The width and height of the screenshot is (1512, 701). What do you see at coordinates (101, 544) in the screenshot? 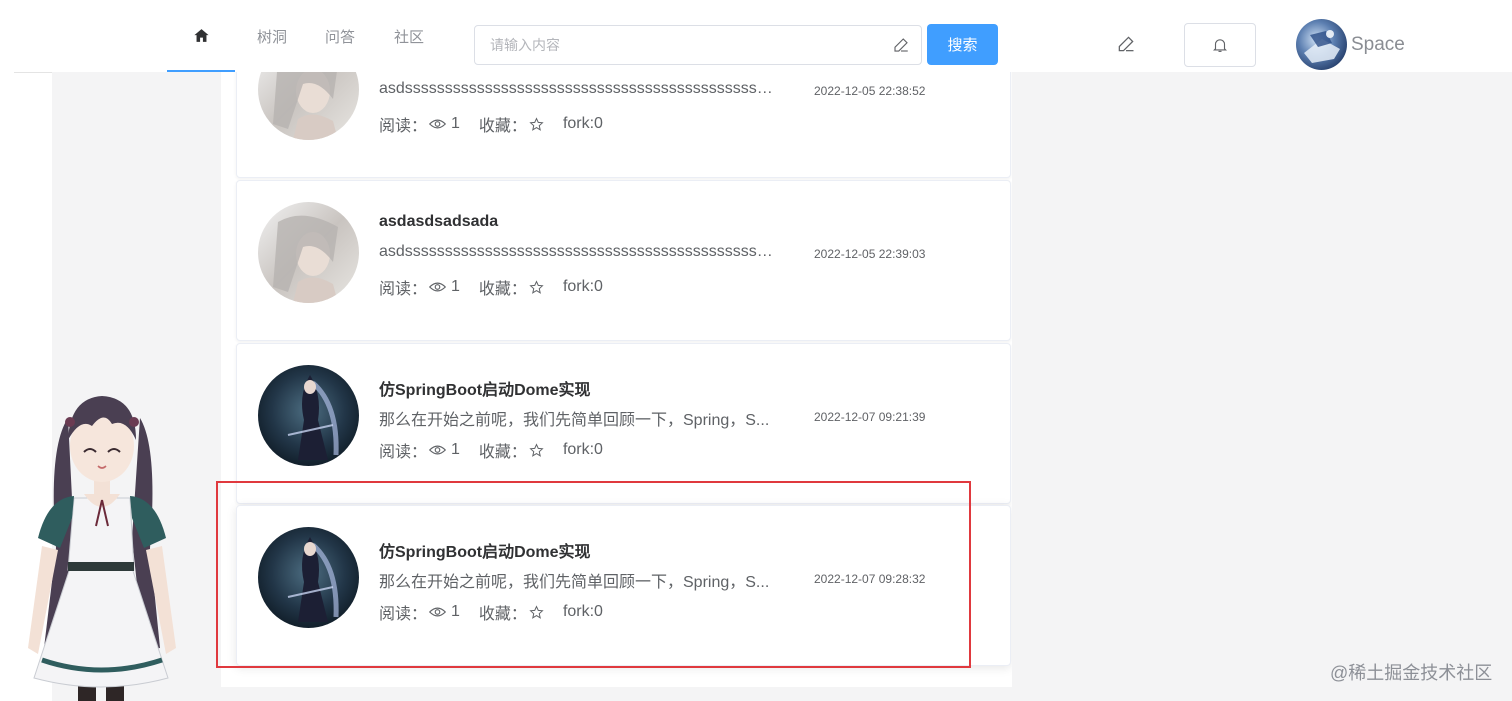
I see `mascot-character` at bounding box center [101, 544].